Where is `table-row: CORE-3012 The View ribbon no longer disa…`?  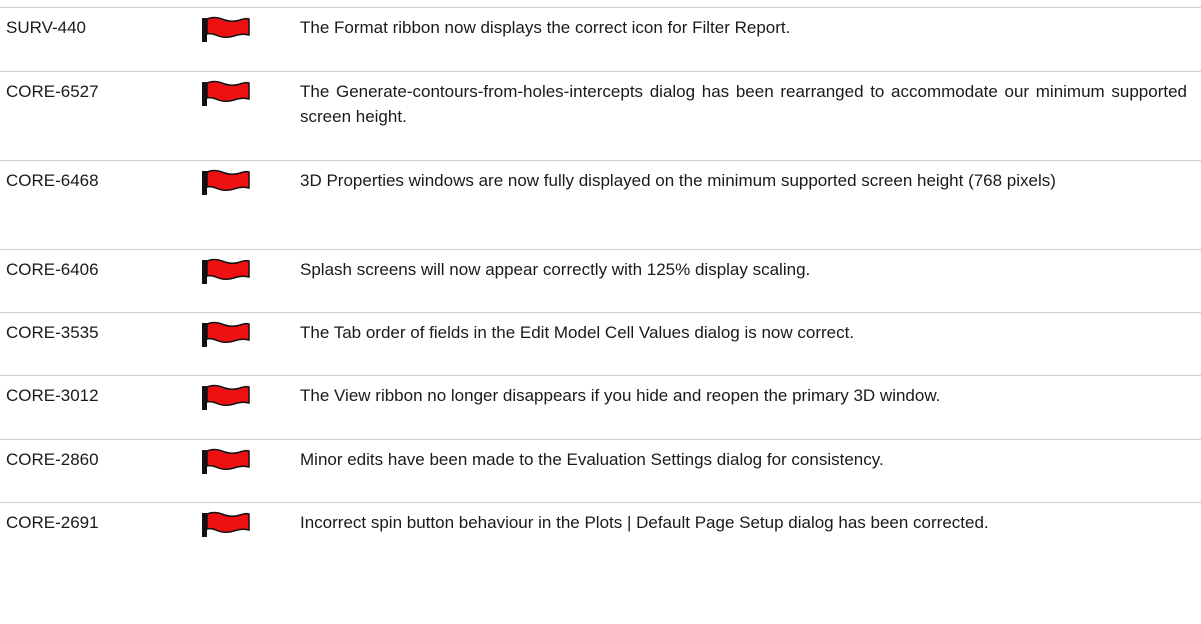 table-row: CORE-3012 The View ribbon no longer disa… is located at coordinates (600, 407).